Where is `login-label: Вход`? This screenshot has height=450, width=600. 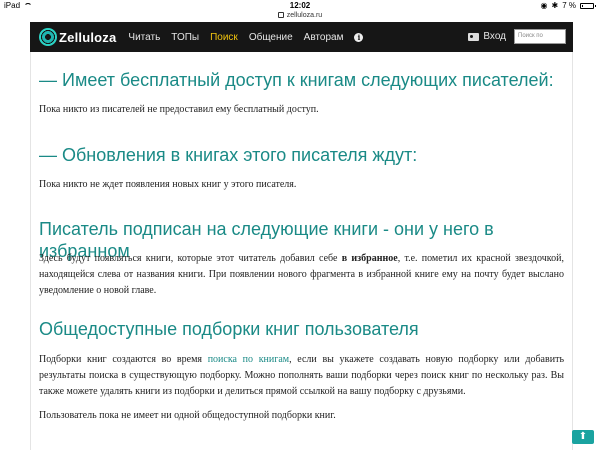 login-label: Вход is located at coordinates (494, 36).